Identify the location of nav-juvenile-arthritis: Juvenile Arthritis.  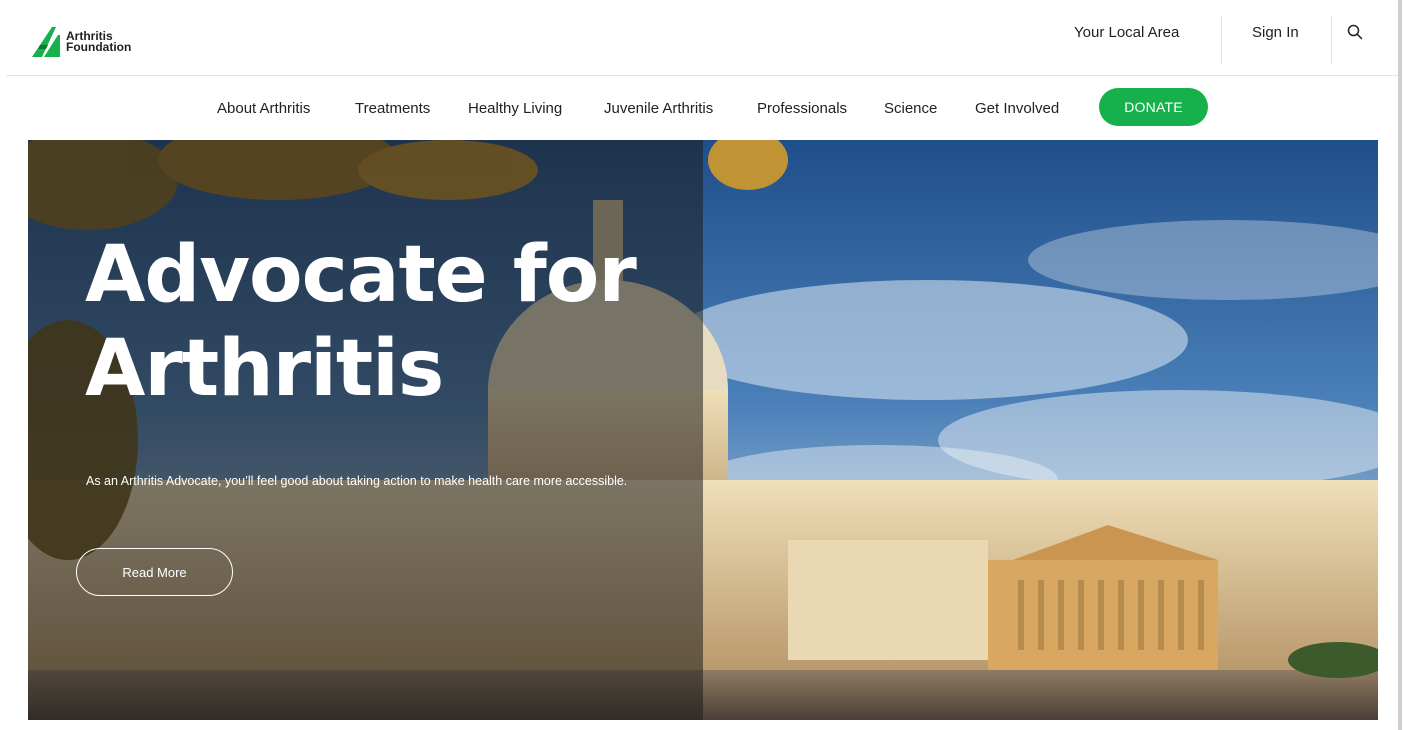
(658, 108).